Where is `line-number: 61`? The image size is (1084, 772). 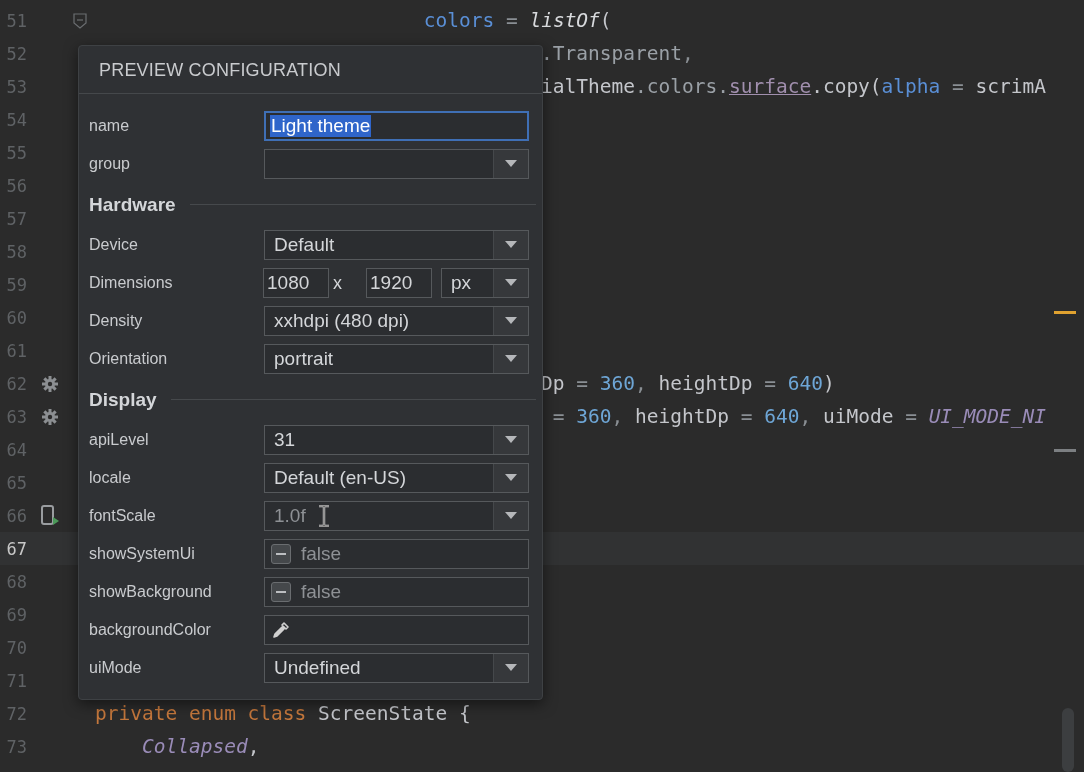
line-number: 61 is located at coordinates (16, 350).